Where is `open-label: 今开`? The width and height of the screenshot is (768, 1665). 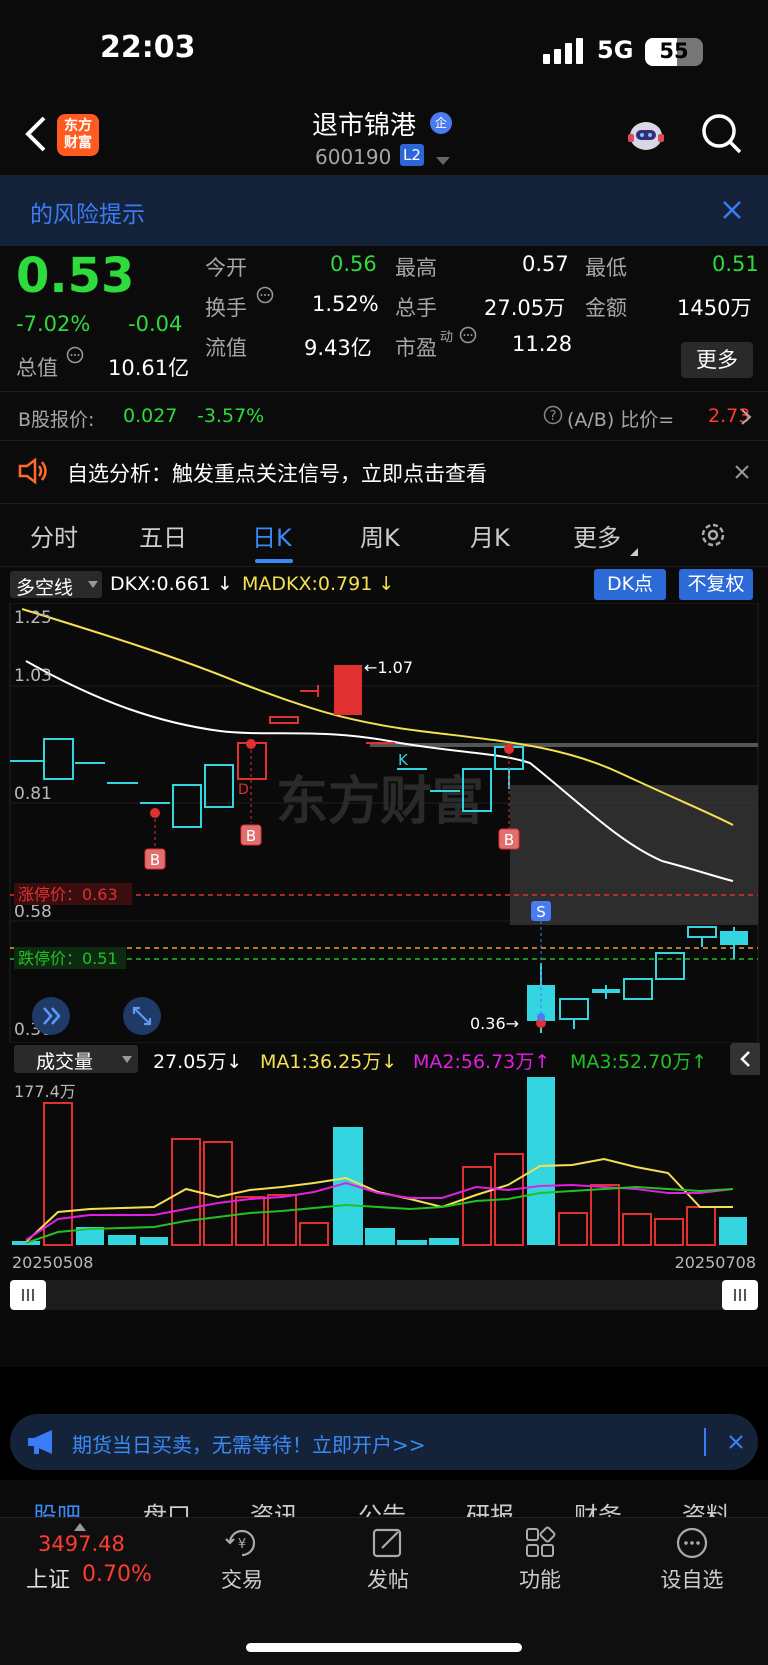 open-label: 今开 is located at coordinates (226, 268).